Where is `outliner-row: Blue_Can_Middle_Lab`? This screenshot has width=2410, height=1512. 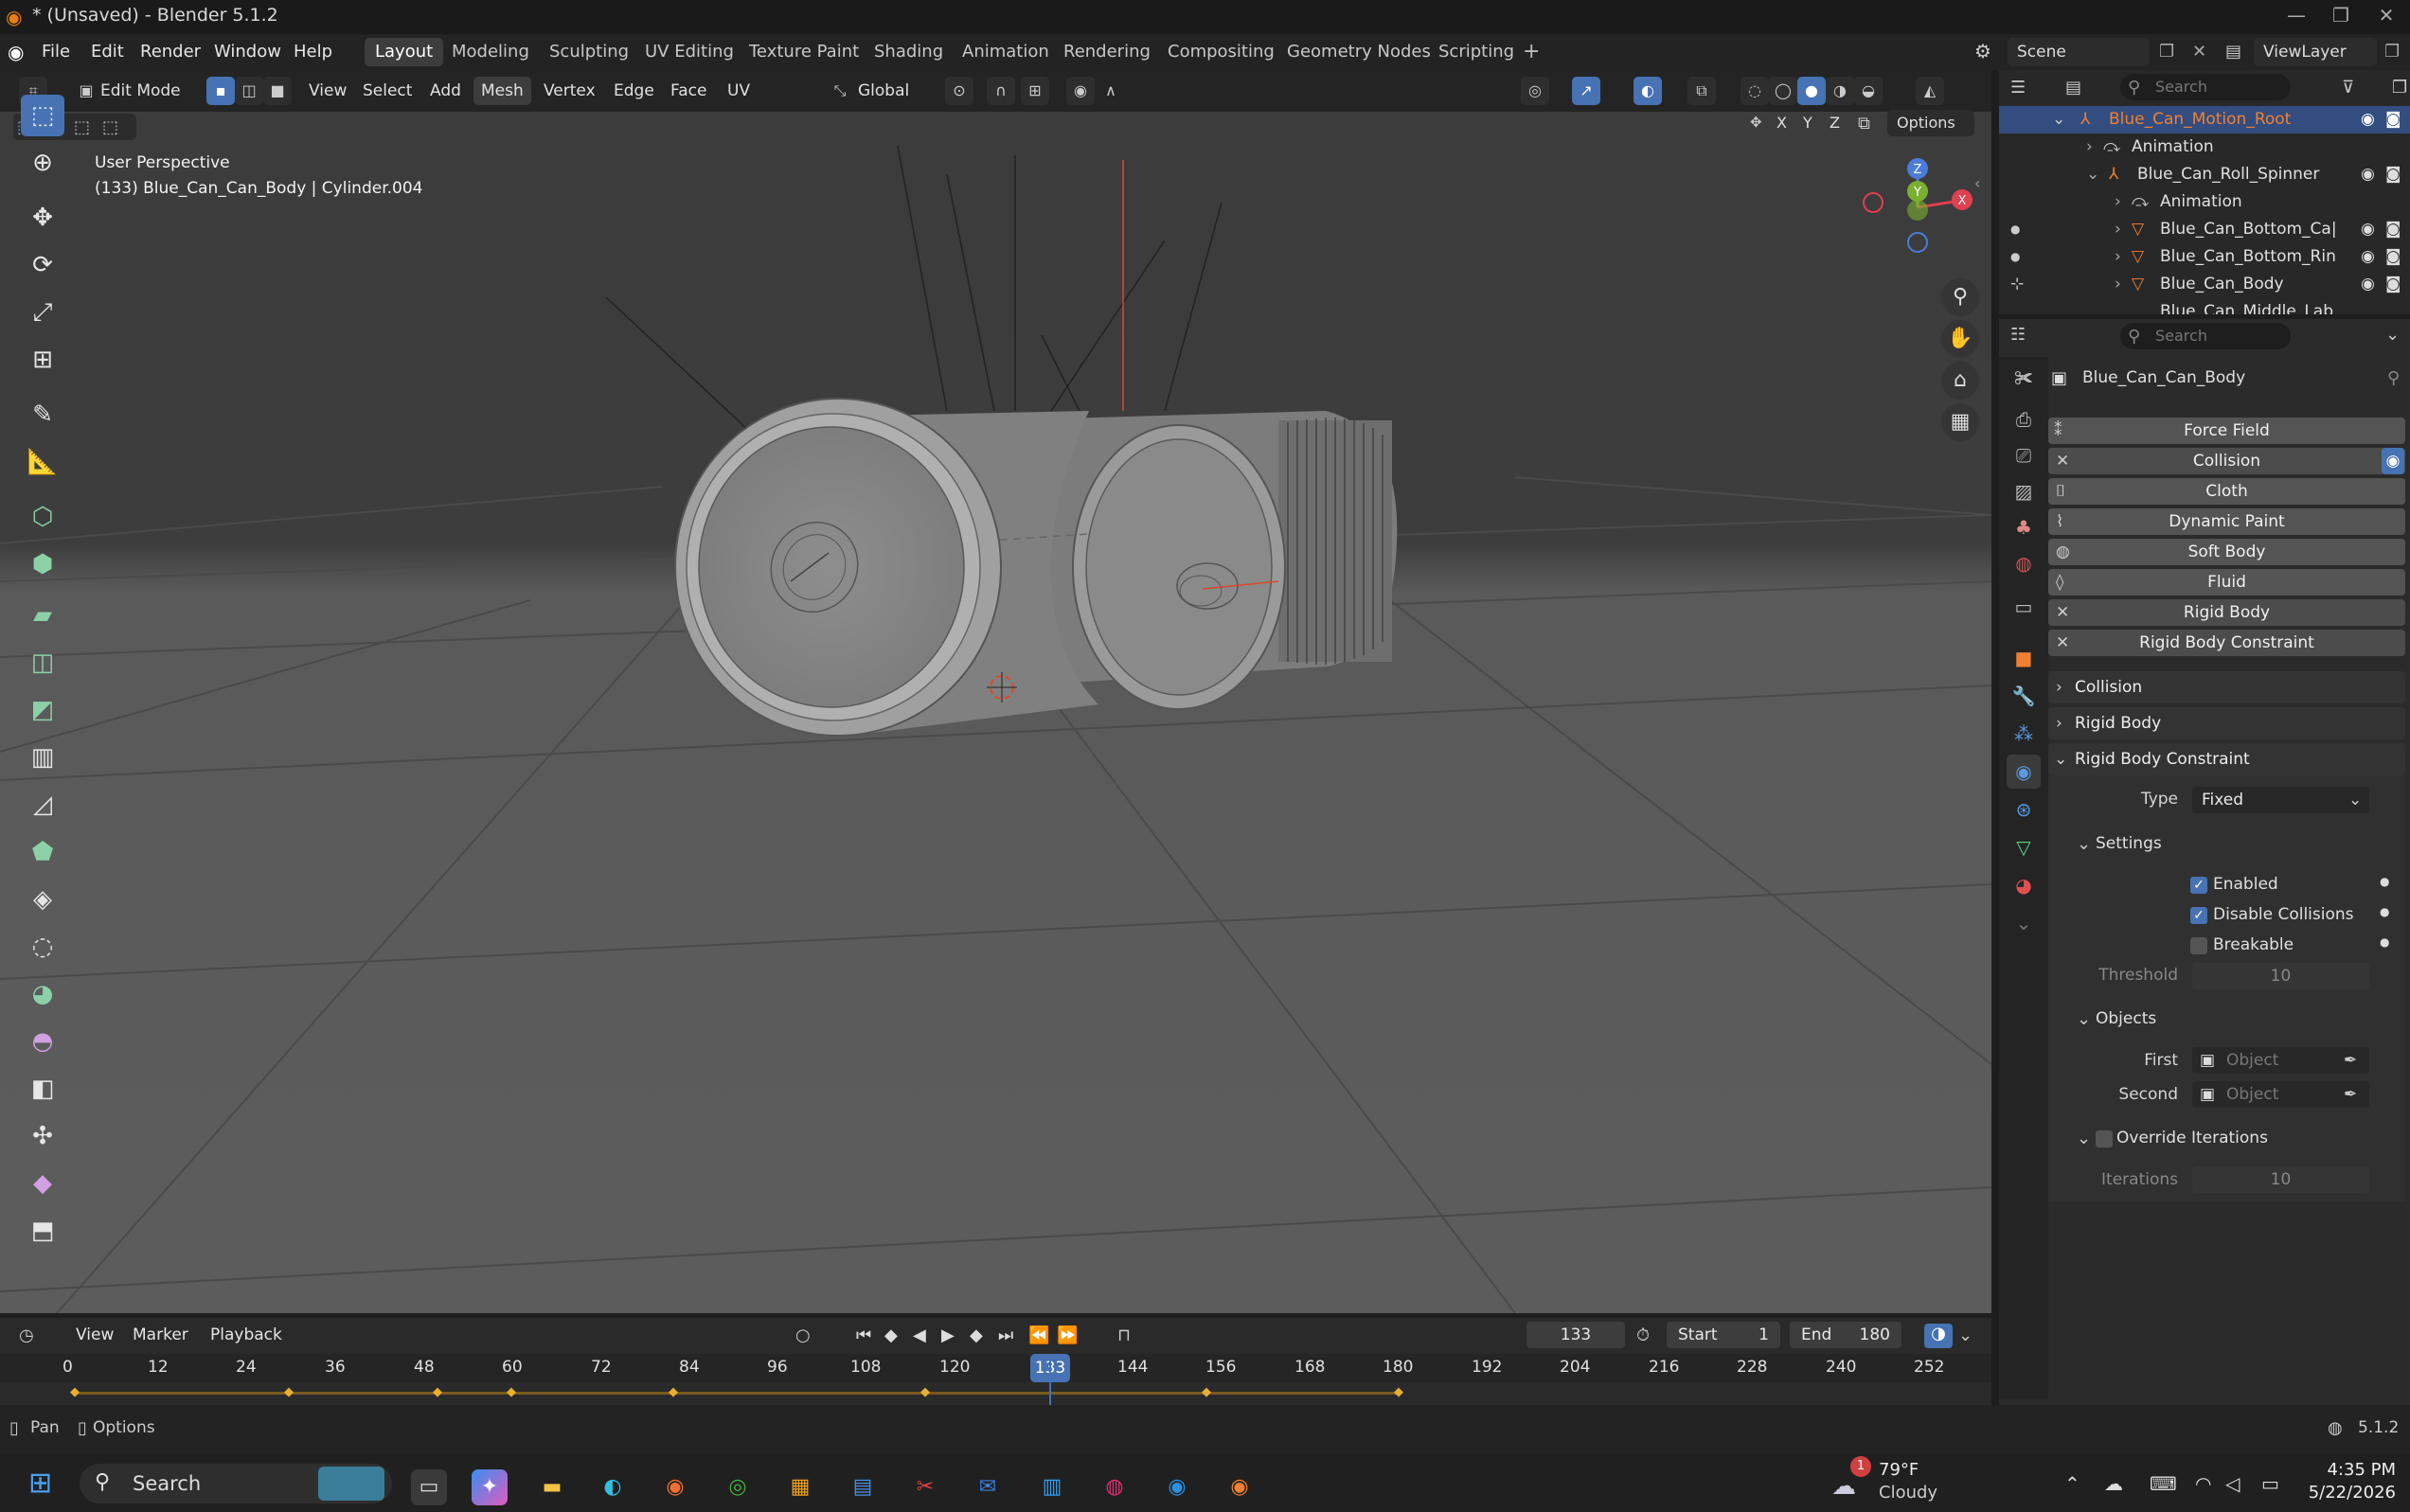 outliner-row: Blue_Can_Middle_Lab is located at coordinates (2204, 306).